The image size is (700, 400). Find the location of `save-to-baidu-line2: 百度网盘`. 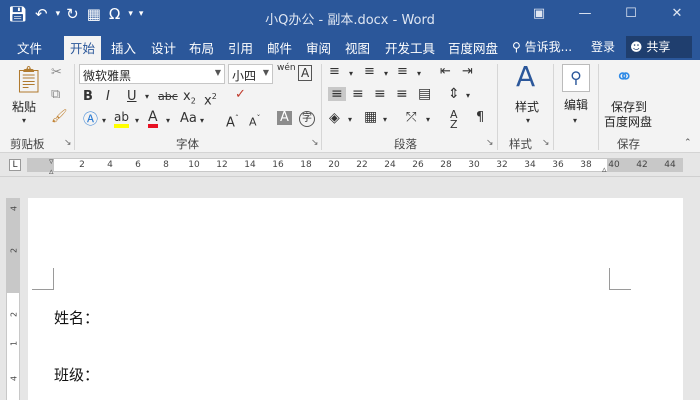

save-to-baidu-line2: 百度网盘 is located at coordinates (628, 121).